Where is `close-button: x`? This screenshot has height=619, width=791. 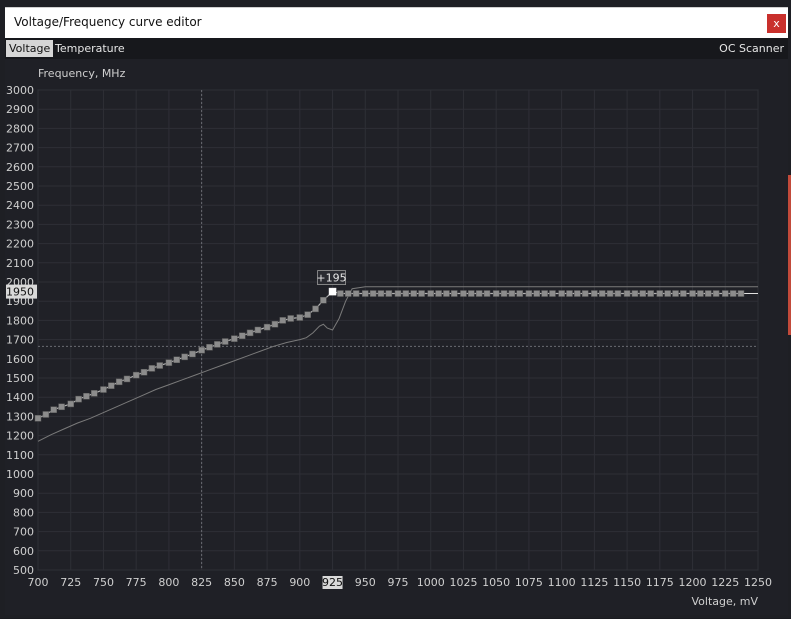 close-button: x is located at coordinates (776, 23).